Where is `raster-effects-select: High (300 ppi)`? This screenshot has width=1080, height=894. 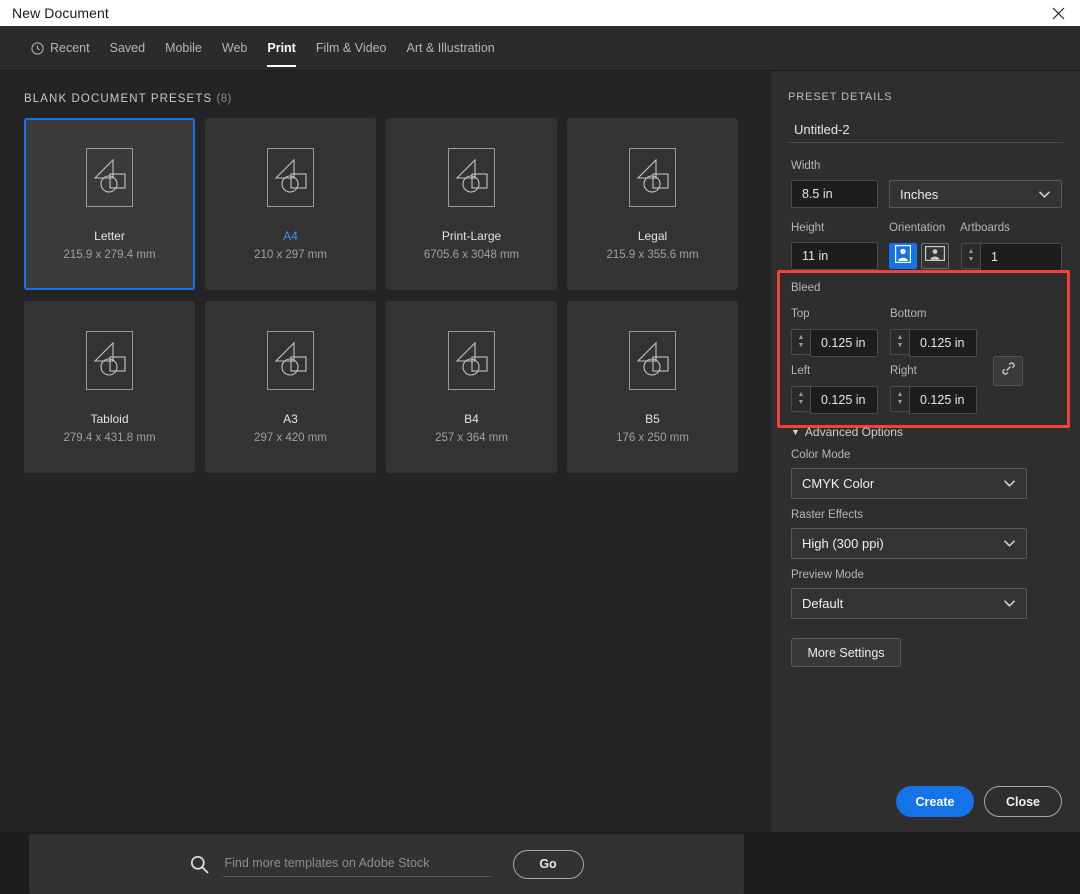 raster-effects-select: High (300 ppi) is located at coordinates (909, 543).